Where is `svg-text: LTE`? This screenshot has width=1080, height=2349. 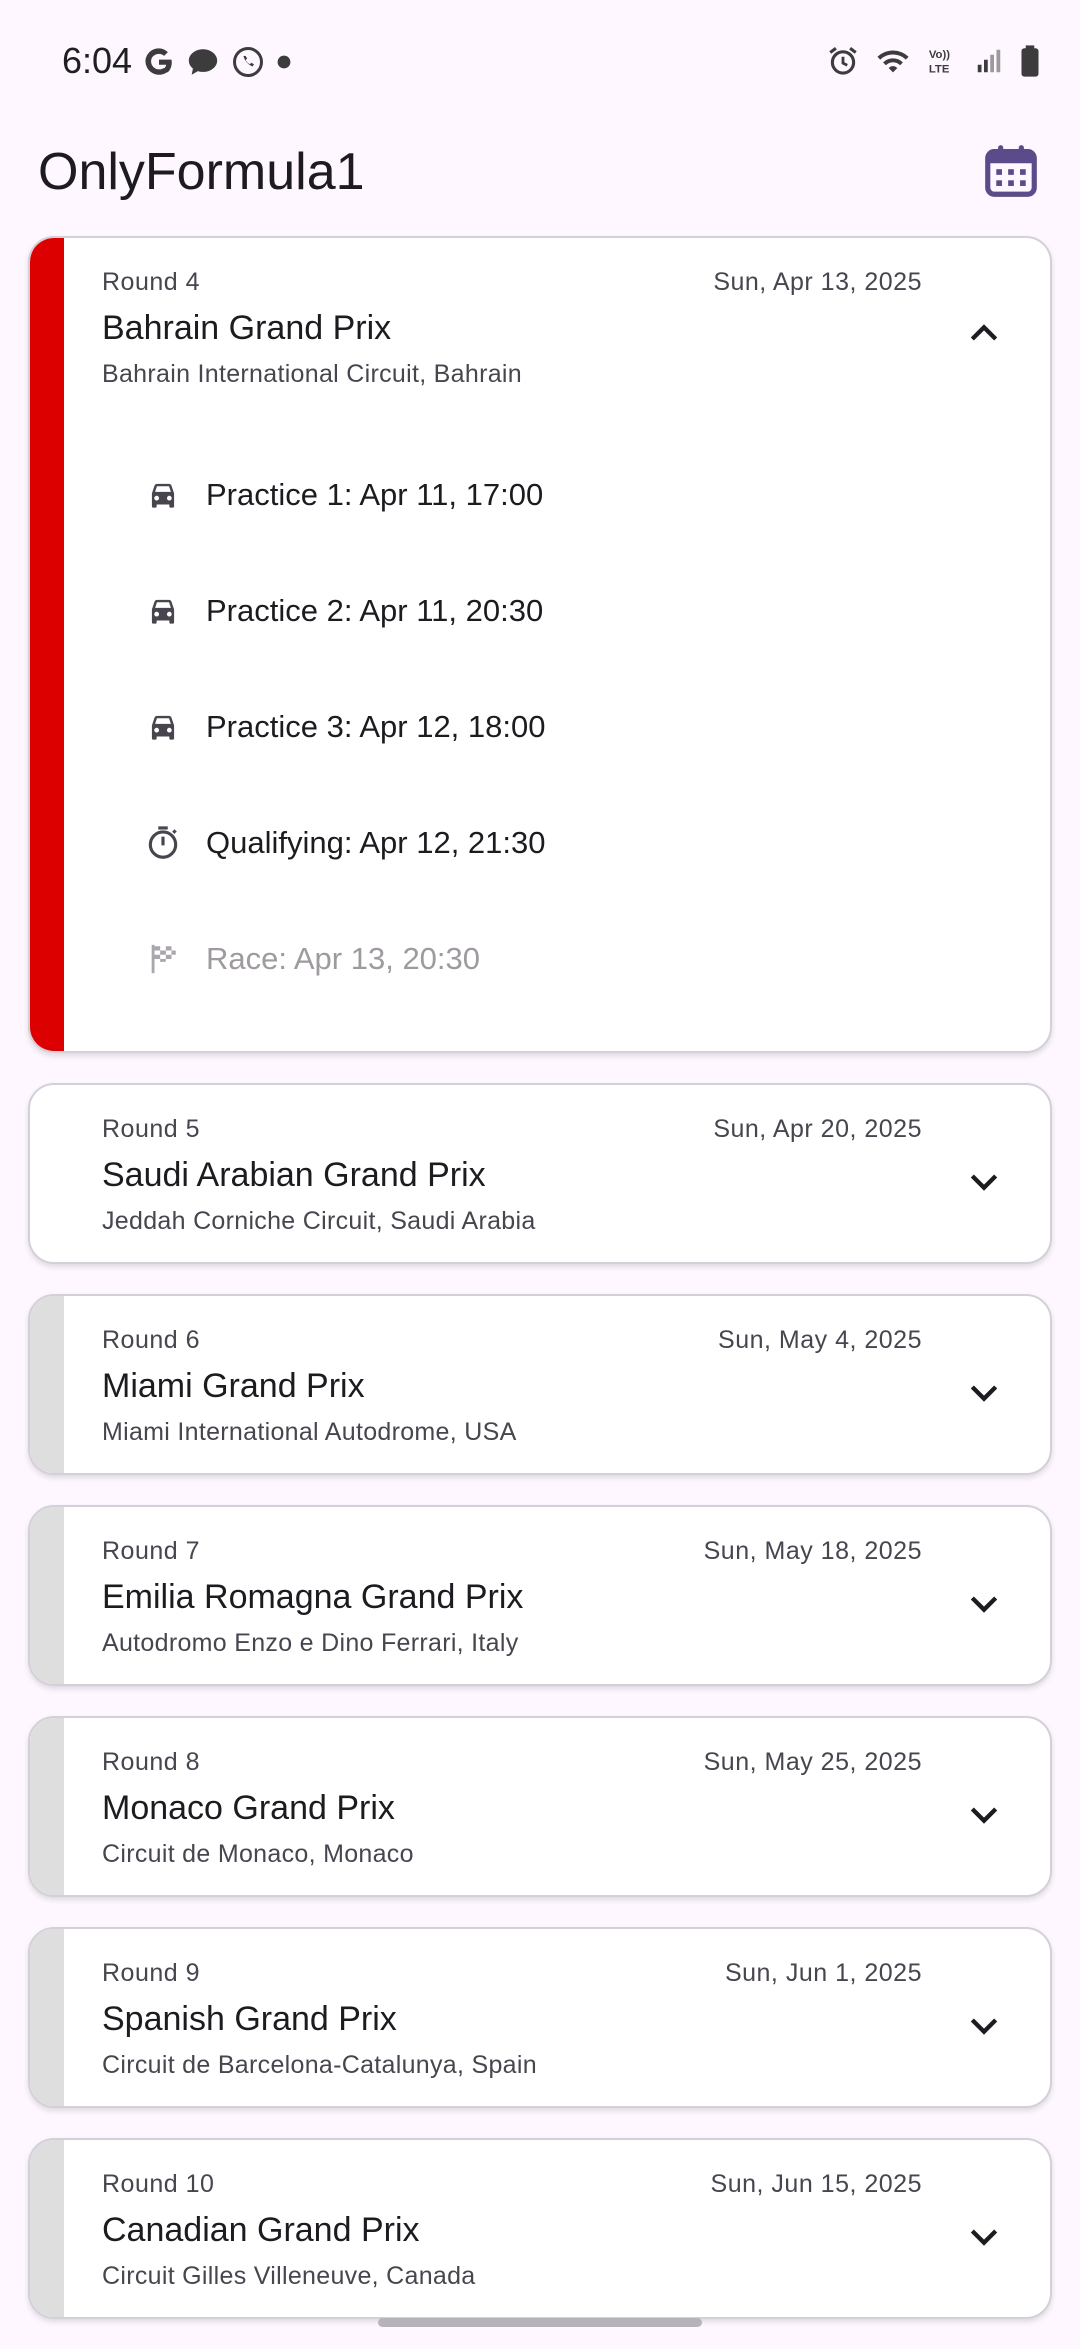 svg-text: LTE is located at coordinates (939, 69).